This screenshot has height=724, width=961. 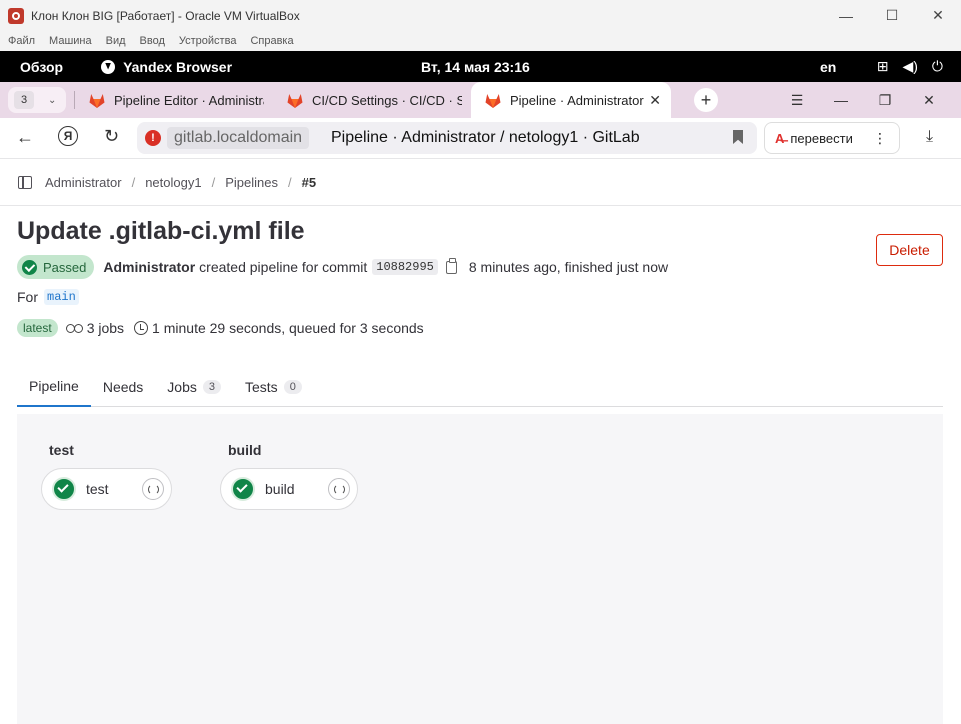 What do you see at coordinates (25, 182) in the screenshot?
I see `sidebar-toggle-icon` at bounding box center [25, 182].